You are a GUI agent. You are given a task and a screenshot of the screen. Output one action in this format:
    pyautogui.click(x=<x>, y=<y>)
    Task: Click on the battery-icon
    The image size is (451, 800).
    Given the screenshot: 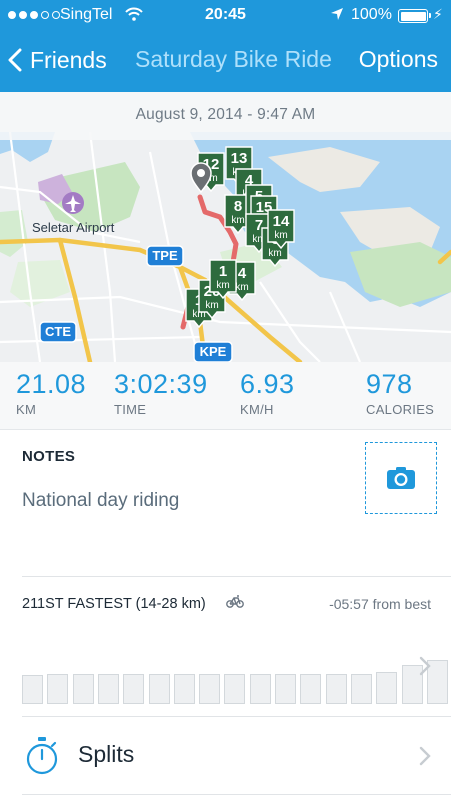 What is the action you would take?
    pyautogui.click(x=414, y=16)
    